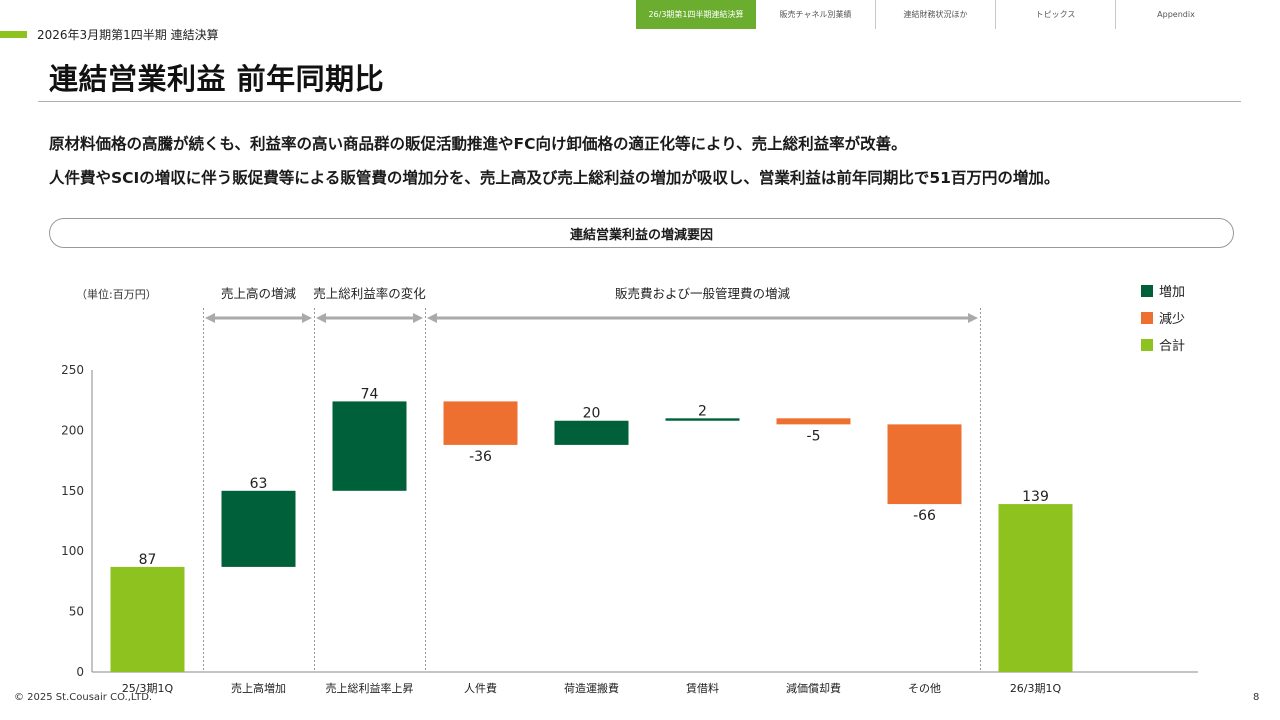 This screenshot has width=1280, height=720. Describe the element at coordinates (814, 436) in the screenshot. I see `data-label: -5` at that location.